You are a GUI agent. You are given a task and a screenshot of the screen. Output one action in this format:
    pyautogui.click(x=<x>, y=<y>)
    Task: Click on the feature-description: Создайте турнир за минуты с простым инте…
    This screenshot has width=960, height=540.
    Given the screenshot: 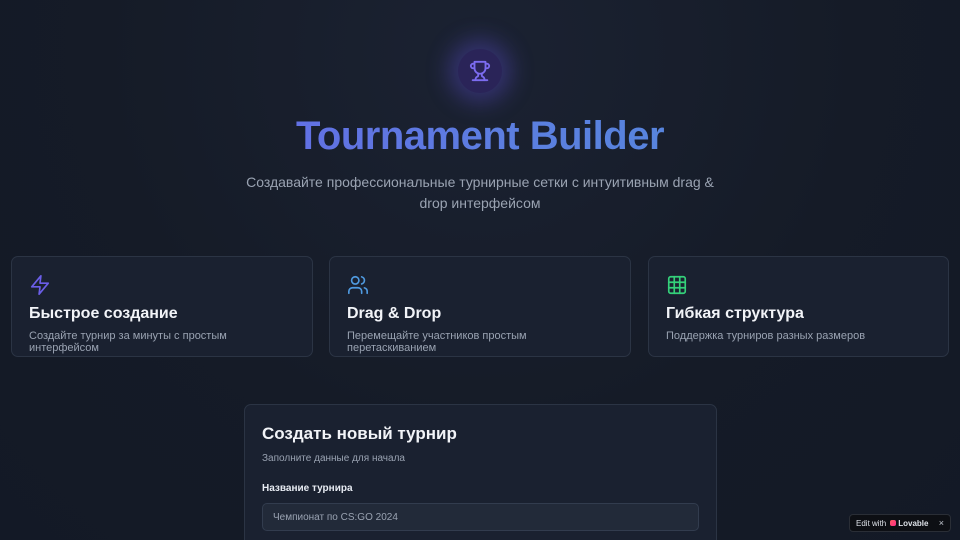 What is the action you would take?
    pyautogui.click(x=128, y=342)
    